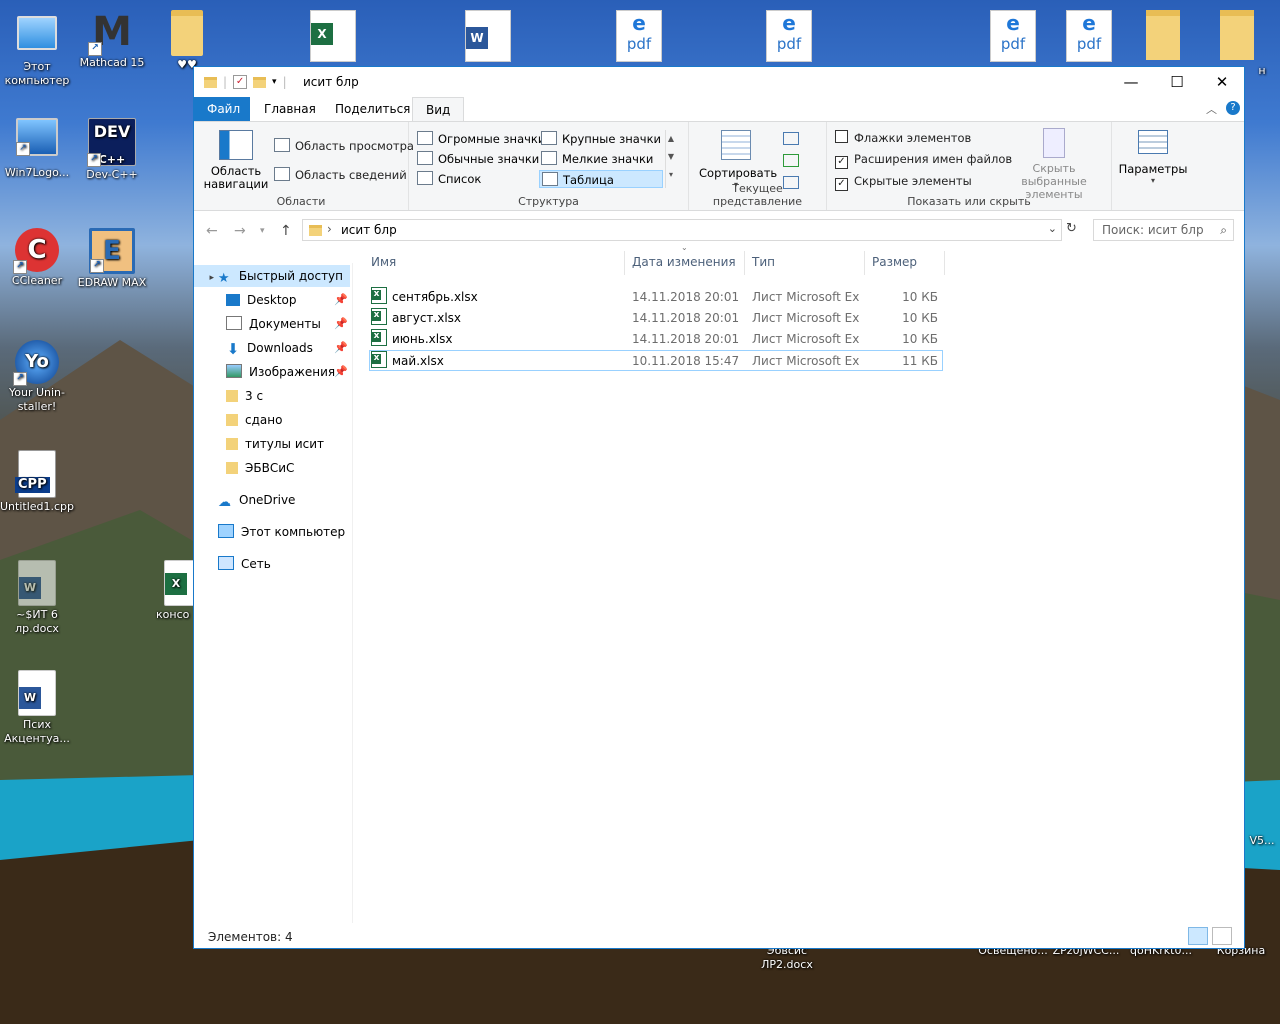 This screenshot has width=1280, height=1024. Describe the element at coordinates (187, 41) in the screenshot. I see `desktop-icon-folder-hearts: ♥♥` at that location.